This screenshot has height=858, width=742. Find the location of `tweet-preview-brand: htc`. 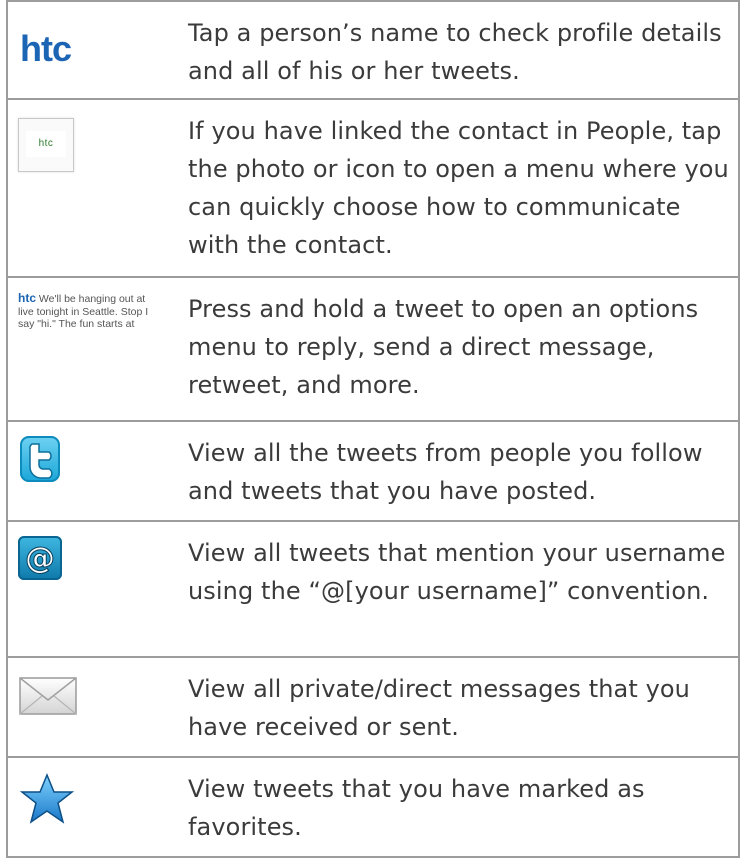

tweet-preview-brand: htc is located at coordinates (27, 298).